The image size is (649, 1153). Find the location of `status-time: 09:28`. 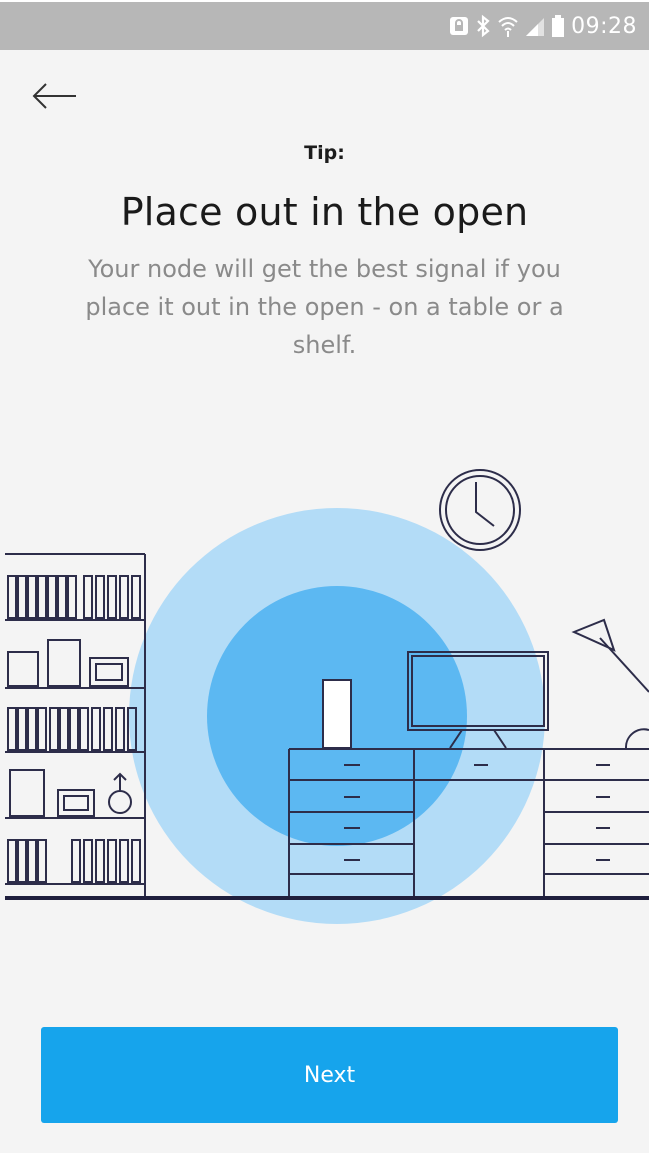

status-time: 09:28 is located at coordinates (604, 26).